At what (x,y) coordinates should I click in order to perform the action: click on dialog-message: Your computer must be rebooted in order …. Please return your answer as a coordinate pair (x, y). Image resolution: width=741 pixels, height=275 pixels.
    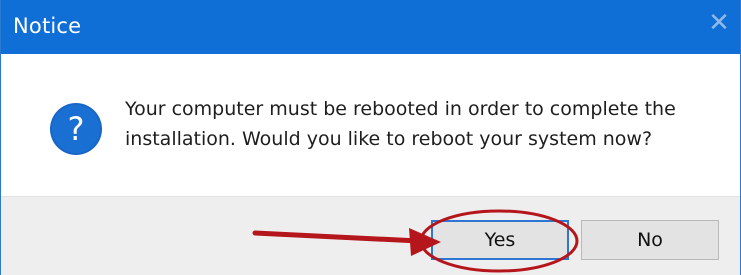
    Looking at the image, I should click on (400, 124).